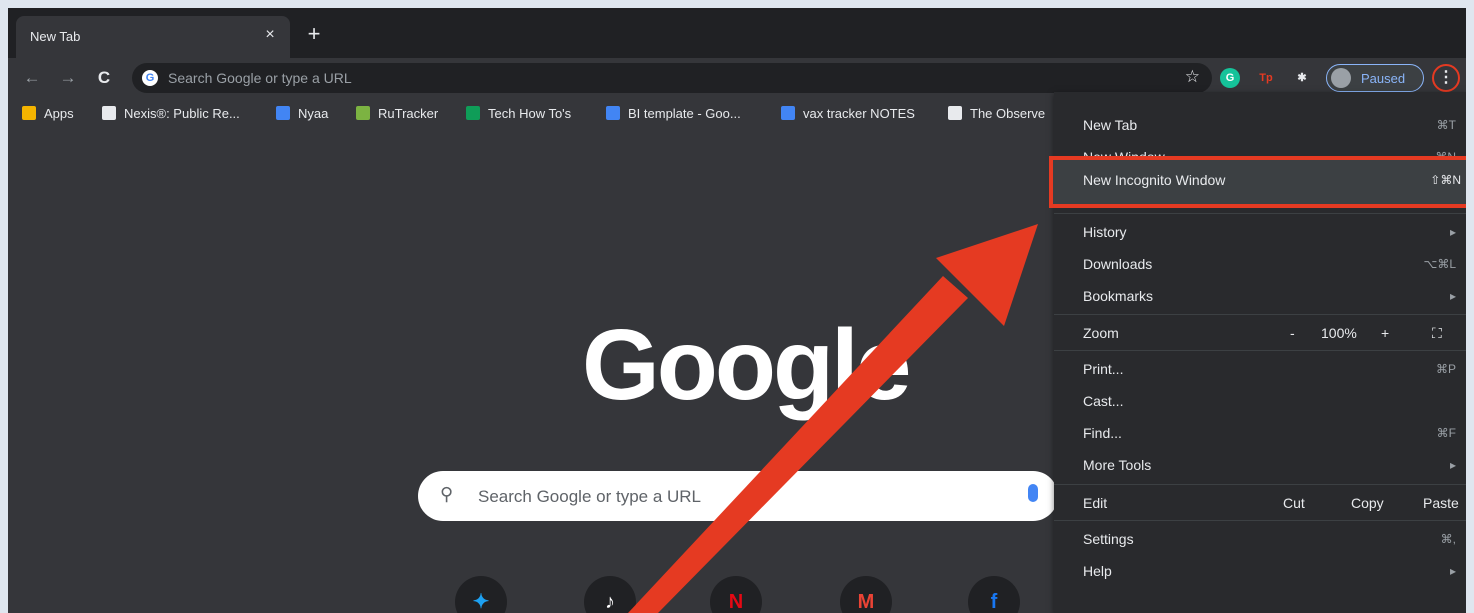 Image resolution: width=1474 pixels, height=613 pixels. I want to click on menu-item-label: New Tab, so click(1110, 125).